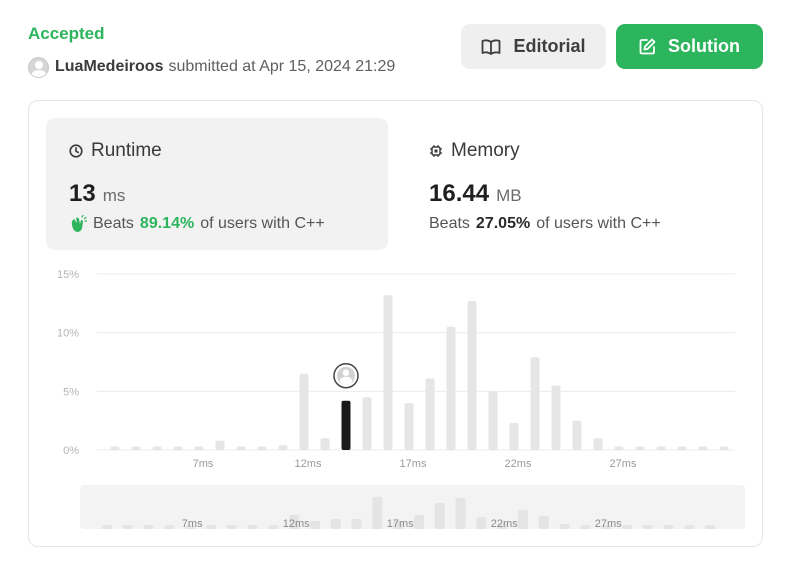  What do you see at coordinates (71, 392) in the screenshot?
I see `y-tick-label: 5%` at bounding box center [71, 392].